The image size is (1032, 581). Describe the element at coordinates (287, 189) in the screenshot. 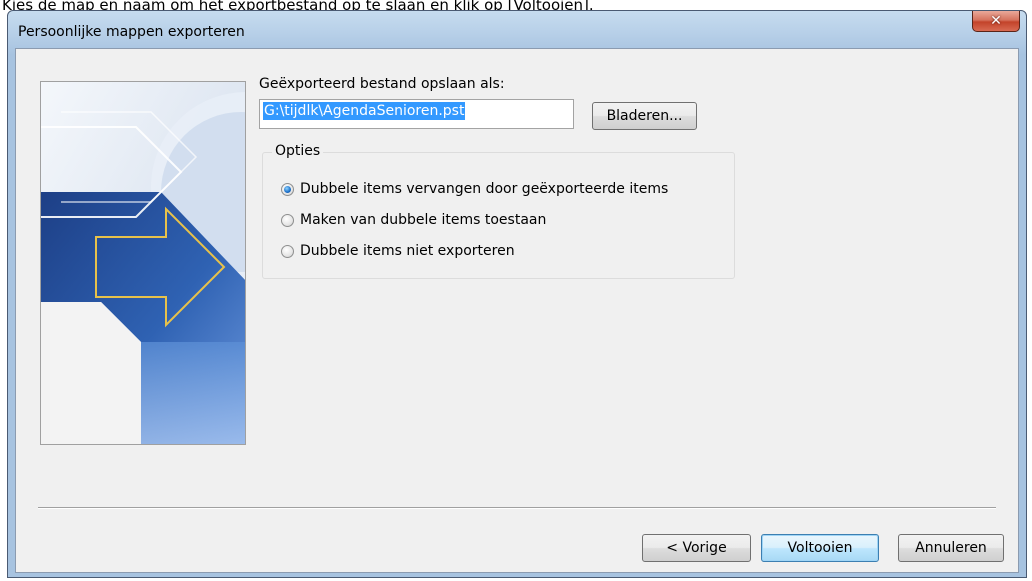

I see `radio-selected-icon` at that location.